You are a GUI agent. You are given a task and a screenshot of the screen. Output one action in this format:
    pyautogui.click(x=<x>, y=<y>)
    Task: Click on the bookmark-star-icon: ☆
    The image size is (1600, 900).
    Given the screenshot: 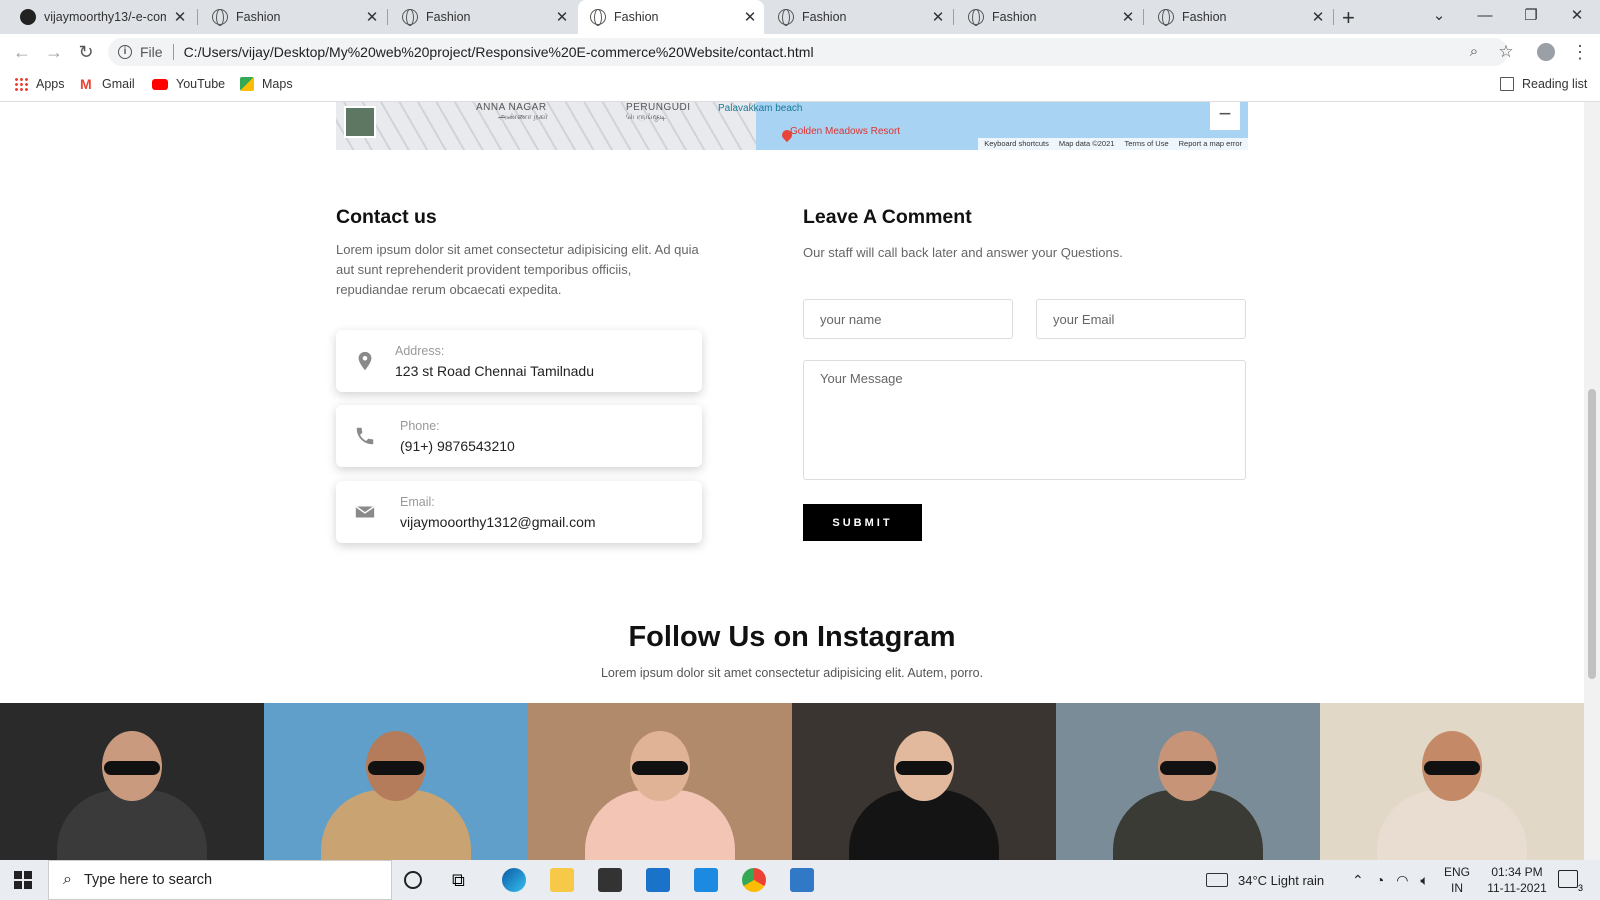 What is the action you would take?
    pyautogui.click(x=1506, y=52)
    